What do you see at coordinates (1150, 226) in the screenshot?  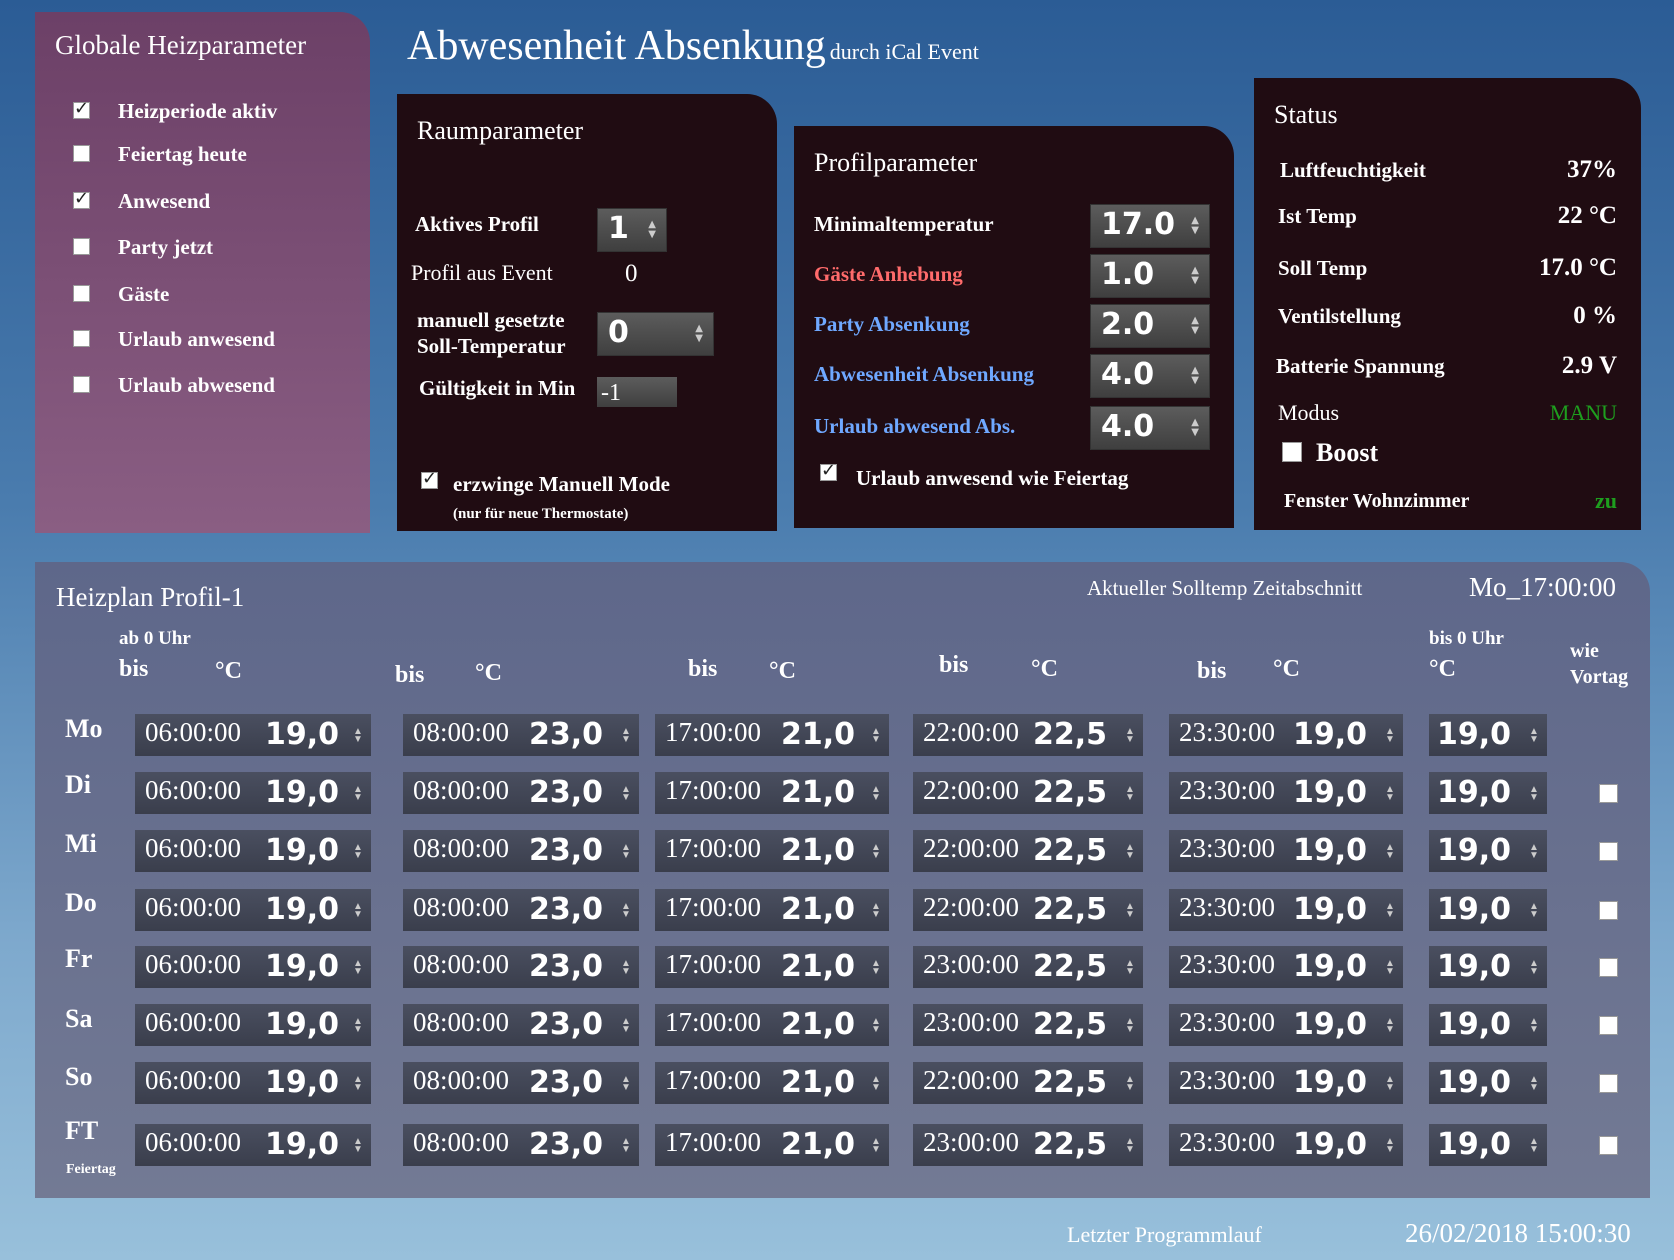 I see `profile-param-stepper: 17.0 ▲ ▼` at bounding box center [1150, 226].